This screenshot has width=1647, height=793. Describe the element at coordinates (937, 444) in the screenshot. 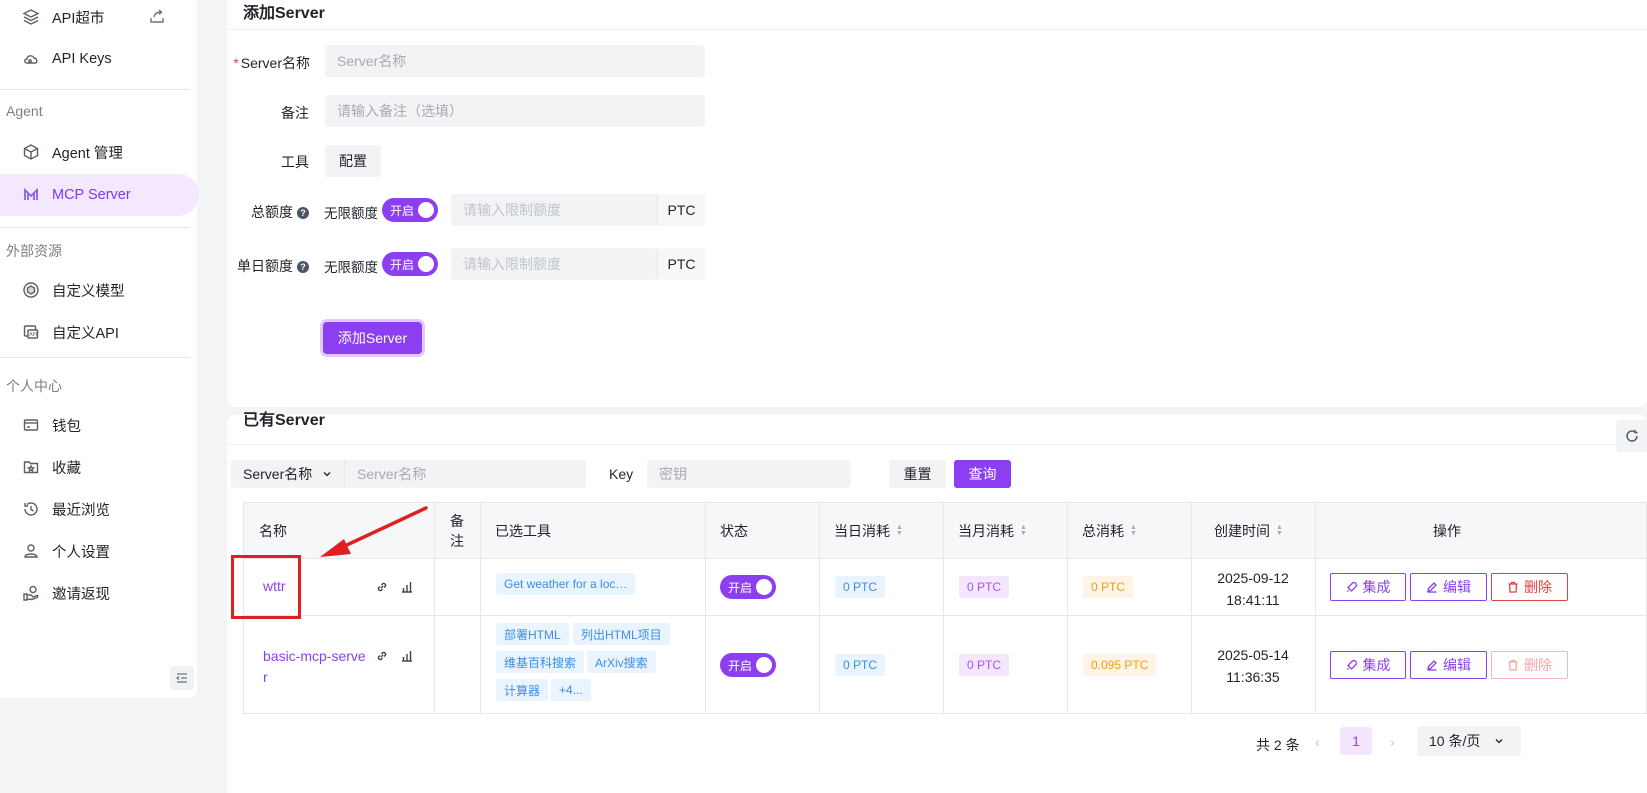

I see `divider` at that location.